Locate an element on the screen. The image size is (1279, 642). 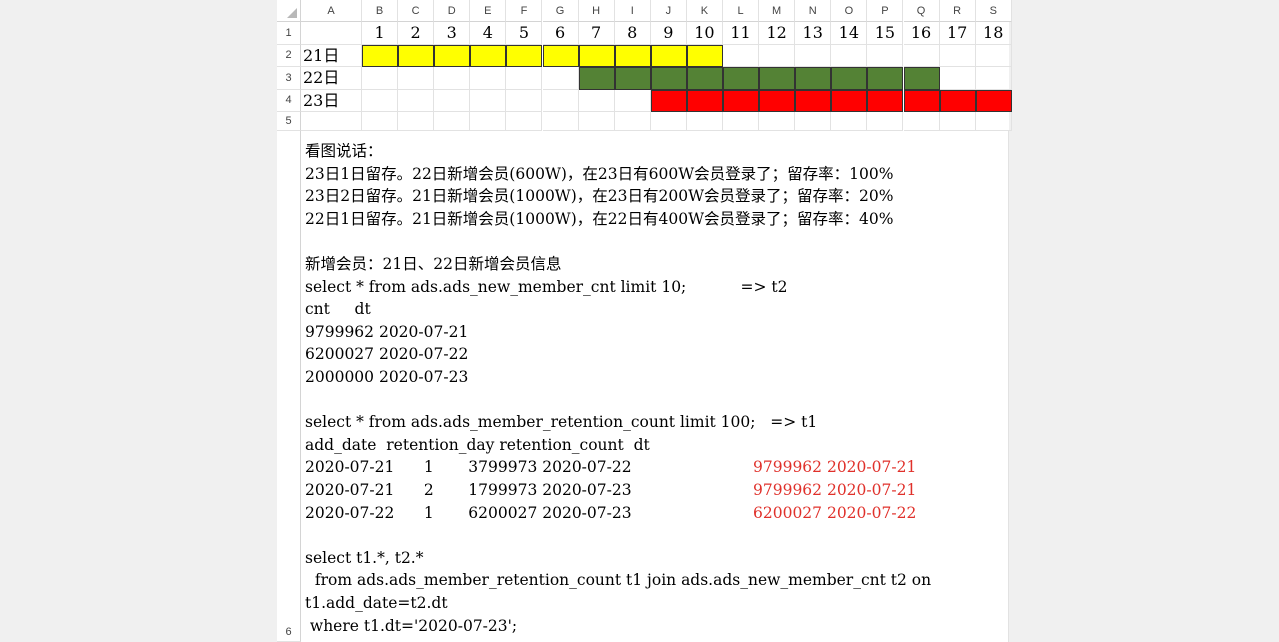
column-header-d: D is located at coordinates (452, 11).